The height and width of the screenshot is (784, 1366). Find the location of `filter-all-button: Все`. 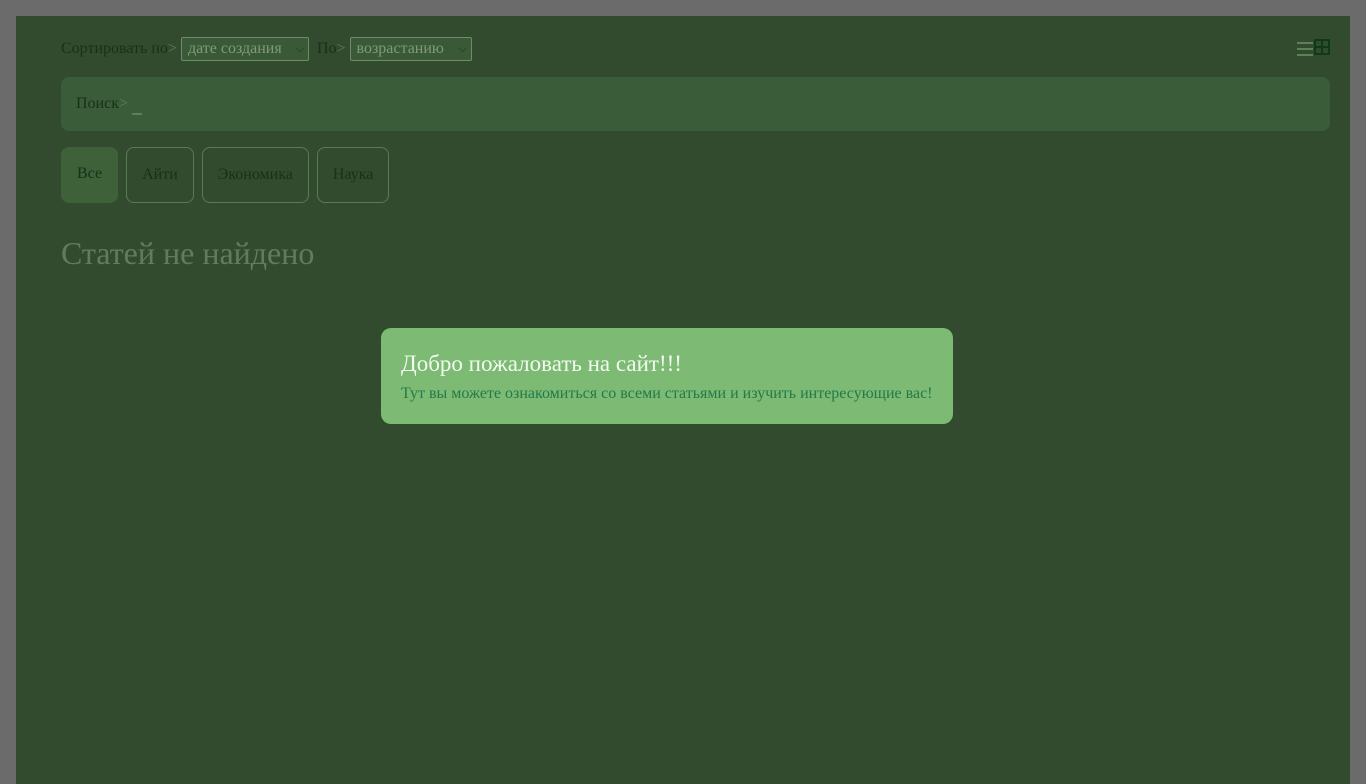

filter-all-button: Все is located at coordinates (90, 175).